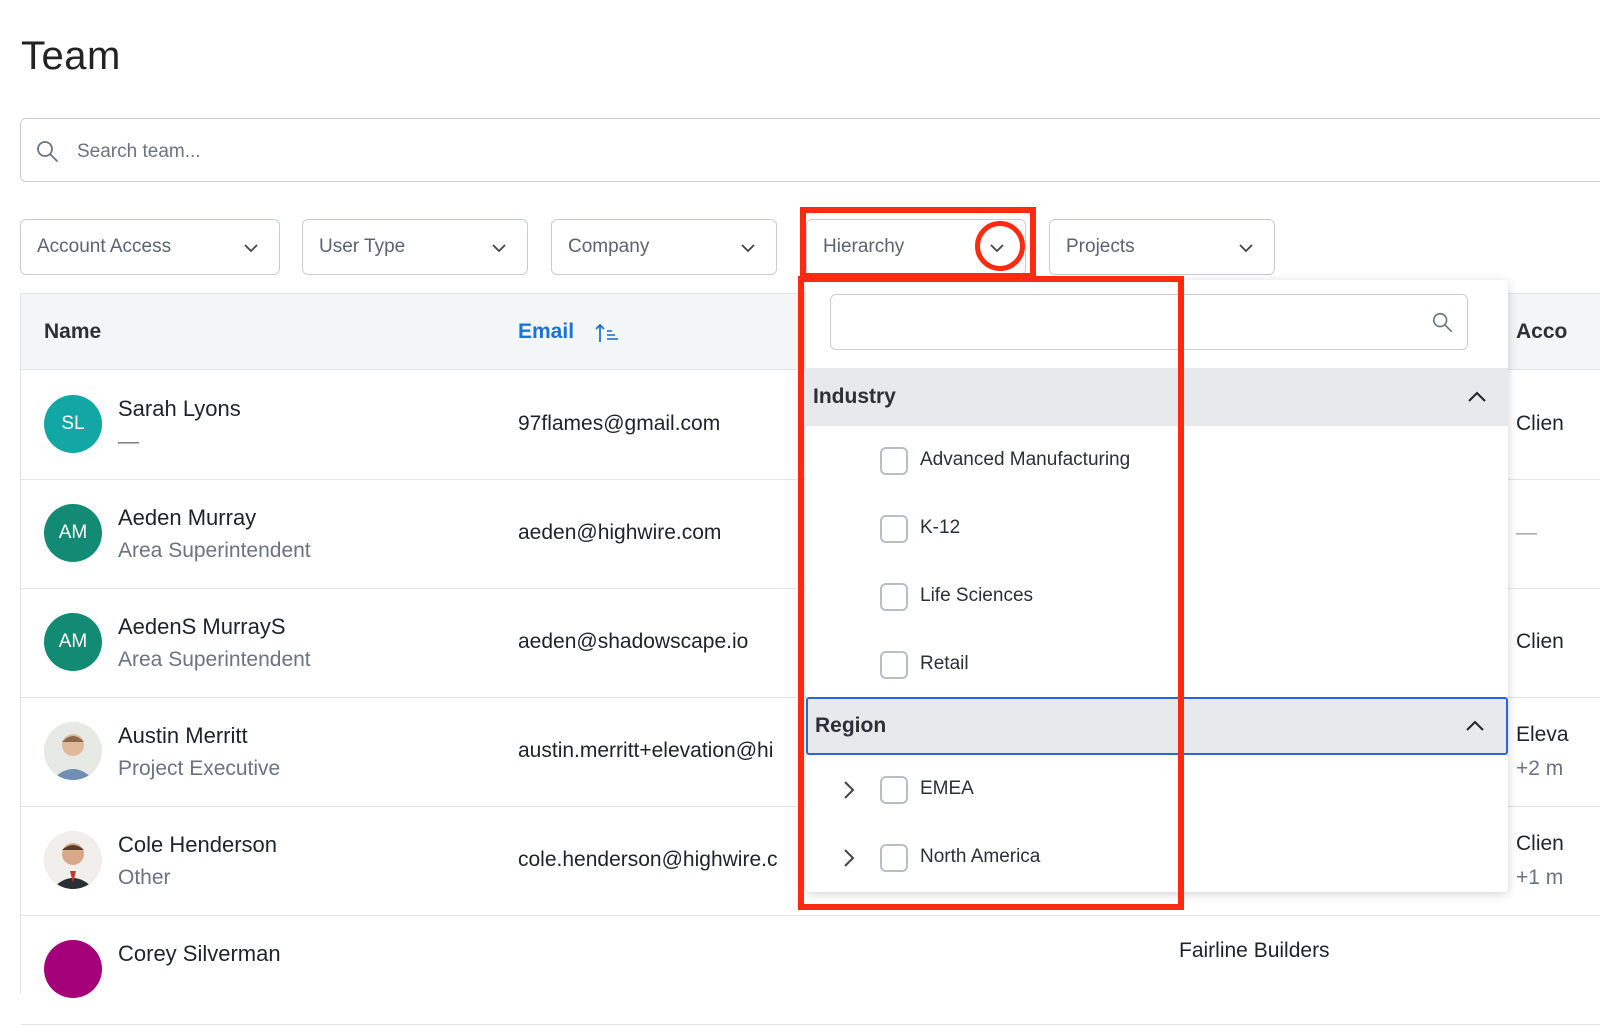 The height and width of the screenshot is (1025, 1600). Describe the element at coordinates (864, 246) in the screenshot. I see `filter-label: Hierarchy` at that location.